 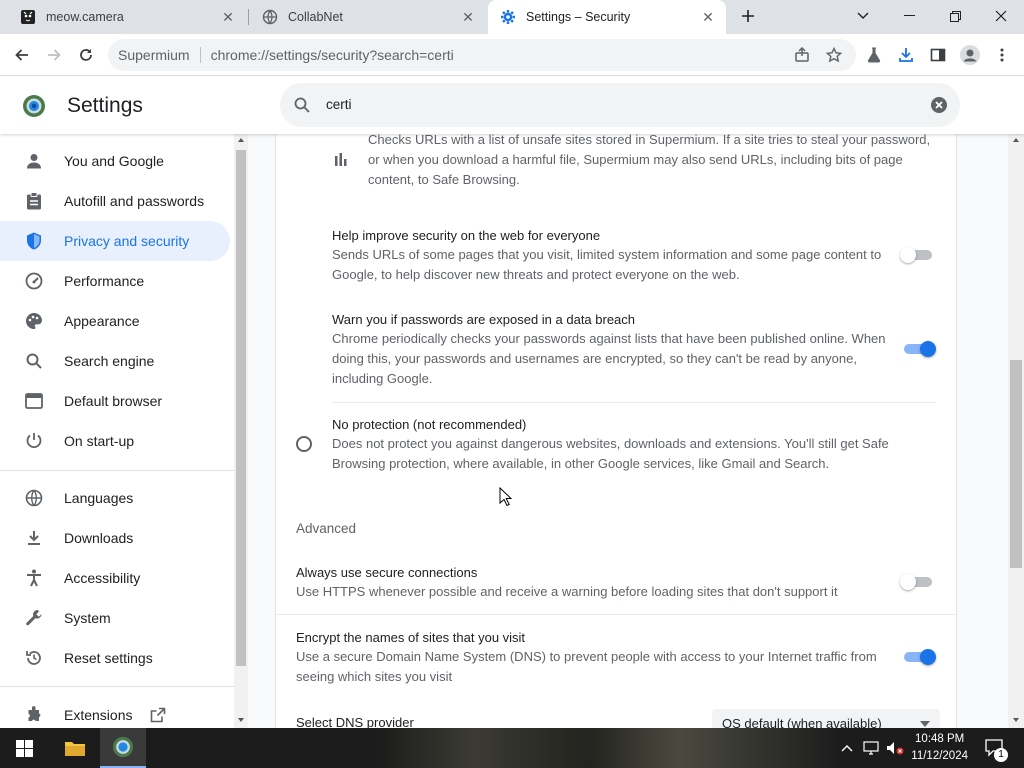 What do you see at coordinates (970, 55) in the screenshot?
I see `profile-avatar-icon` at bounding box center [970, 55].